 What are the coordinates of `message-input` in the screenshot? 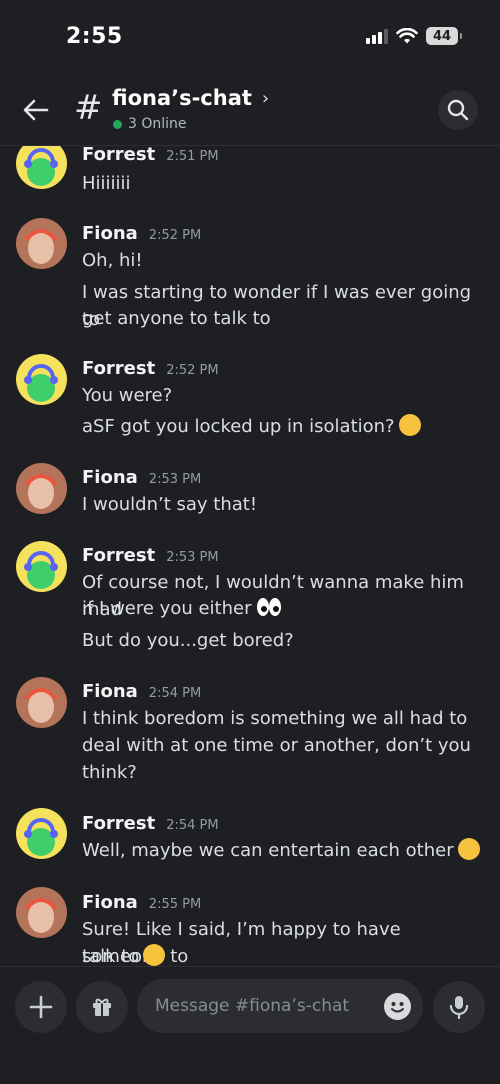 It's located at (280, 1006).